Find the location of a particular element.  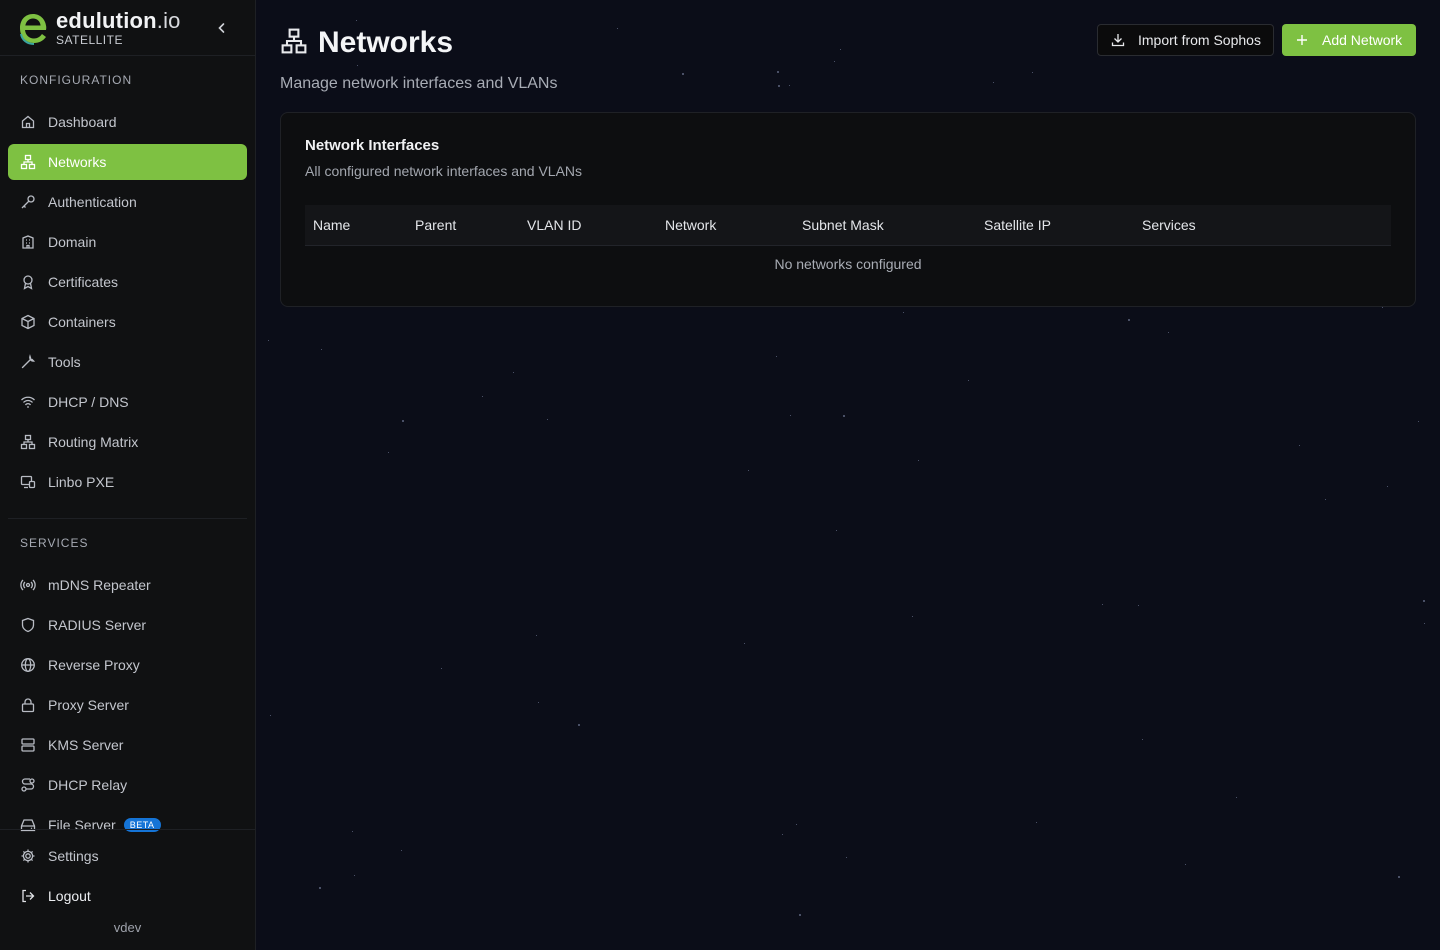

shield-icon is located at coordinates (28, 625).